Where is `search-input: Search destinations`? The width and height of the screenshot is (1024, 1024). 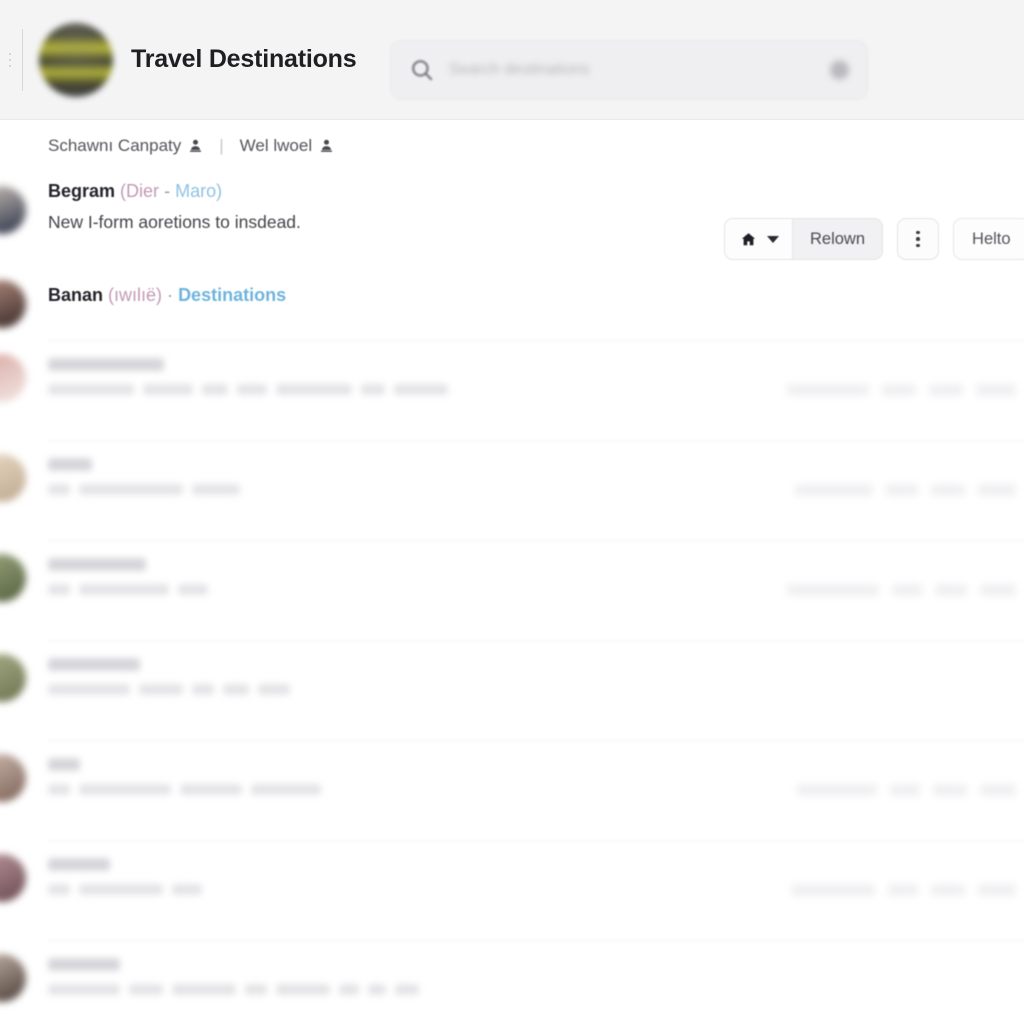 search-input: Search destinations is located at coordinates (629, 70).